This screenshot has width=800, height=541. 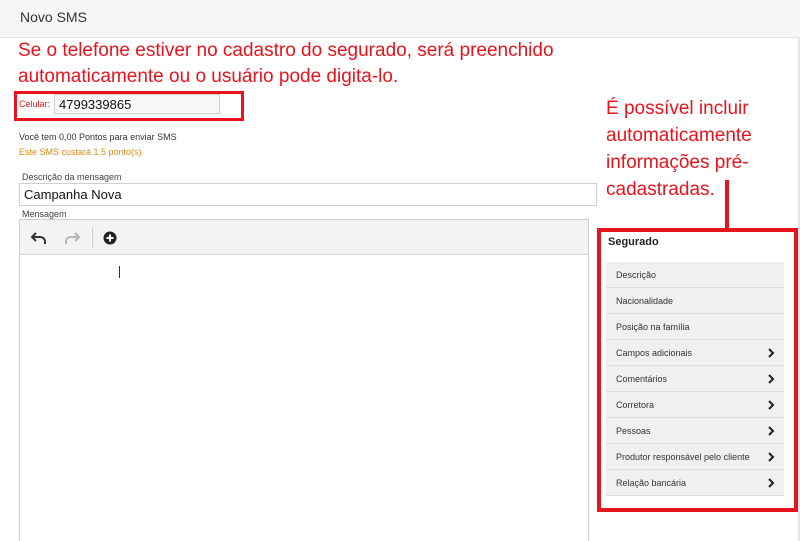 What do you see at coordinates (304, 237) in the screenshot?
I see `editor-toolbar` at bounding box center [304, 237].